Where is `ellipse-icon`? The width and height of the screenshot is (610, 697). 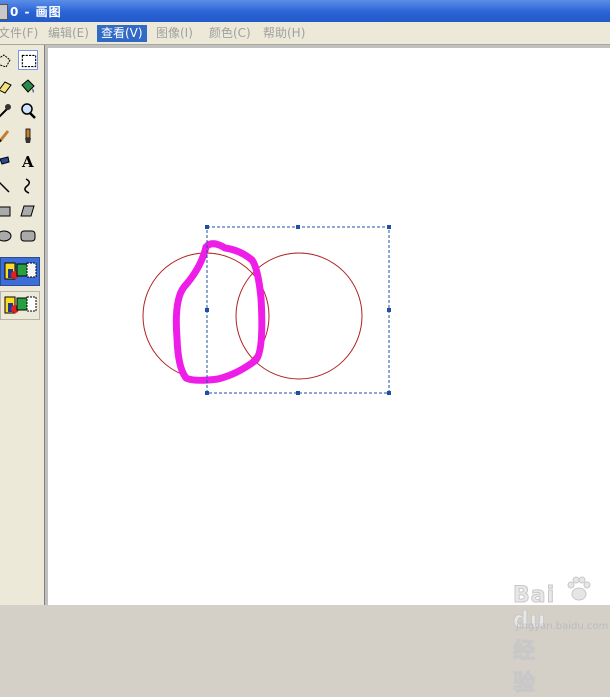
ellipse-icon is located at coordinates (7, 236).